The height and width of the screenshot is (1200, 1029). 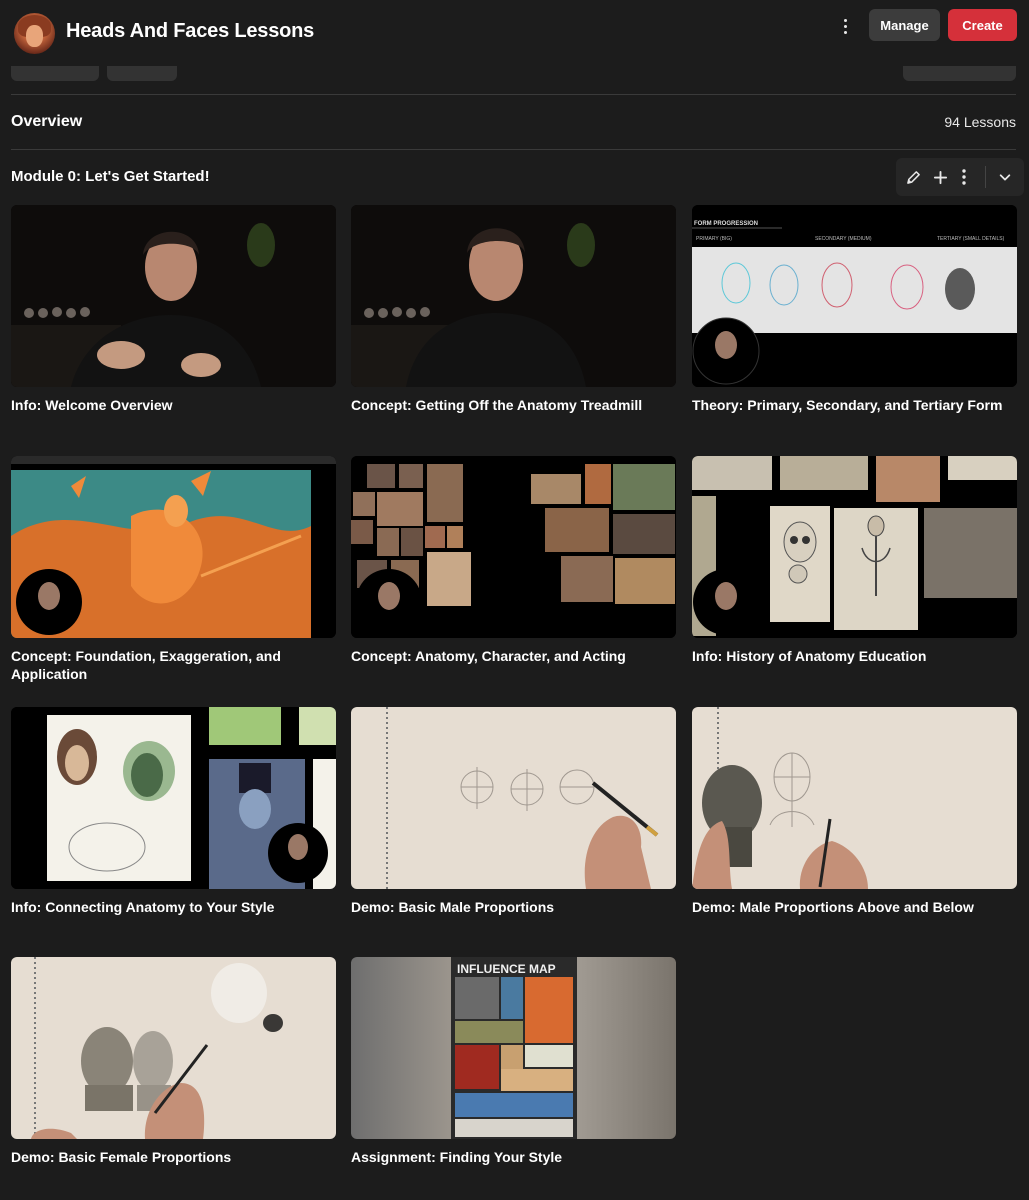 What do you see at coordinates (121, 1157) in the screenshot?
I see `lesson-title: Demo: Basic Female Proportions` at bounding box center [121, 1157].